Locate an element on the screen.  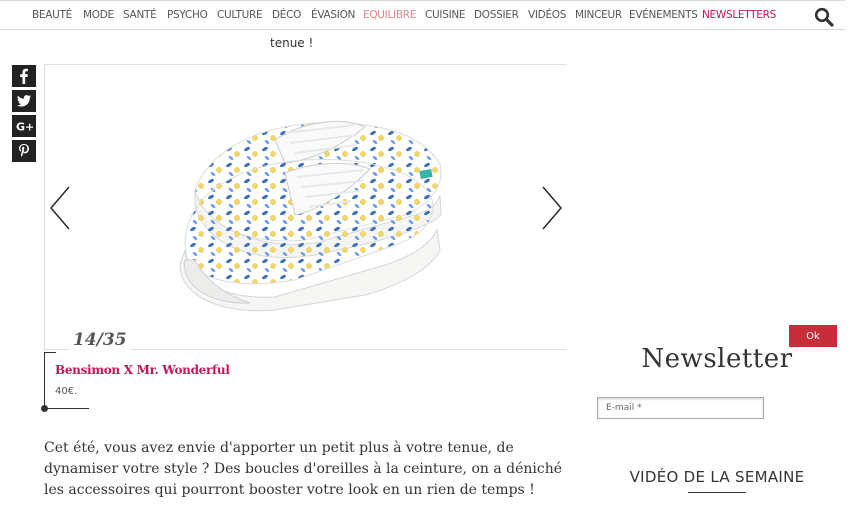
nav-item-culture: CULTURE is located at coordinates (240, 15).